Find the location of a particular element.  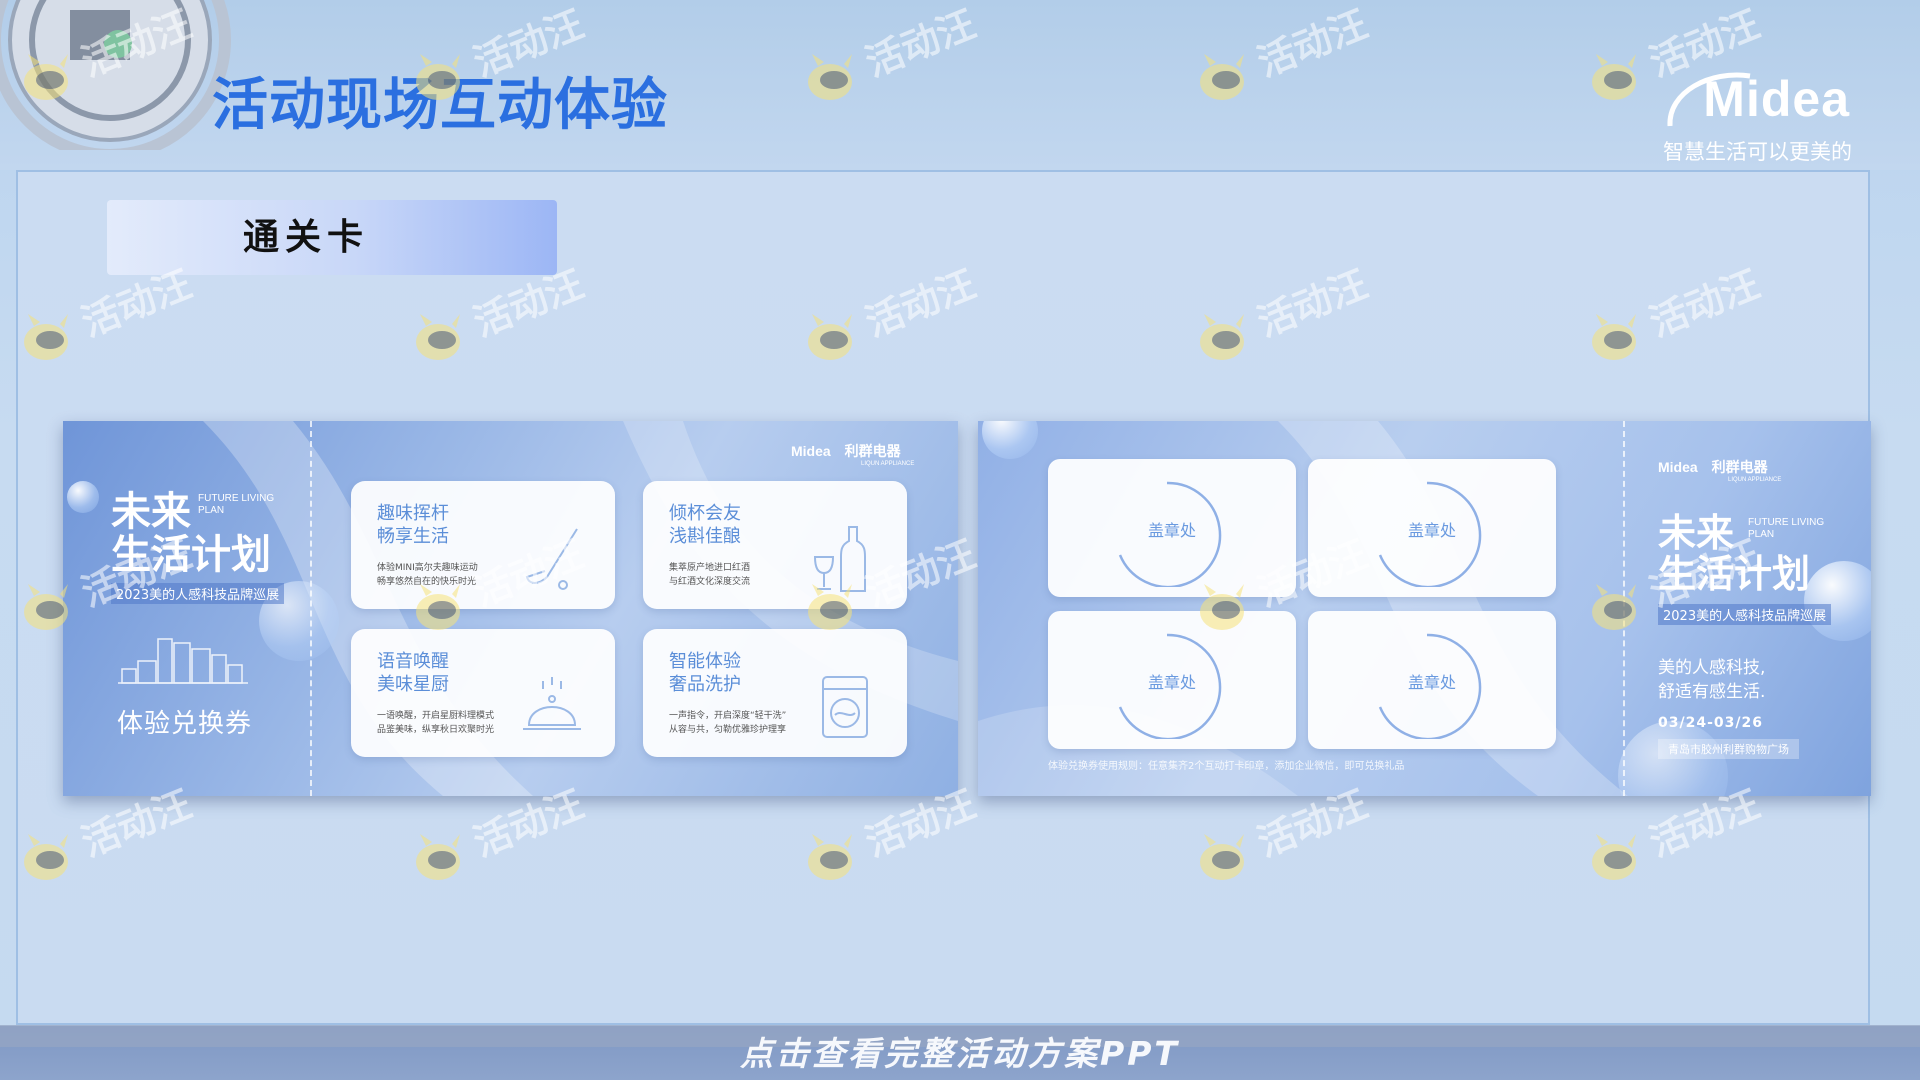

tile-title-line1: 语音唤醒 is located at coordinates (413, 661).